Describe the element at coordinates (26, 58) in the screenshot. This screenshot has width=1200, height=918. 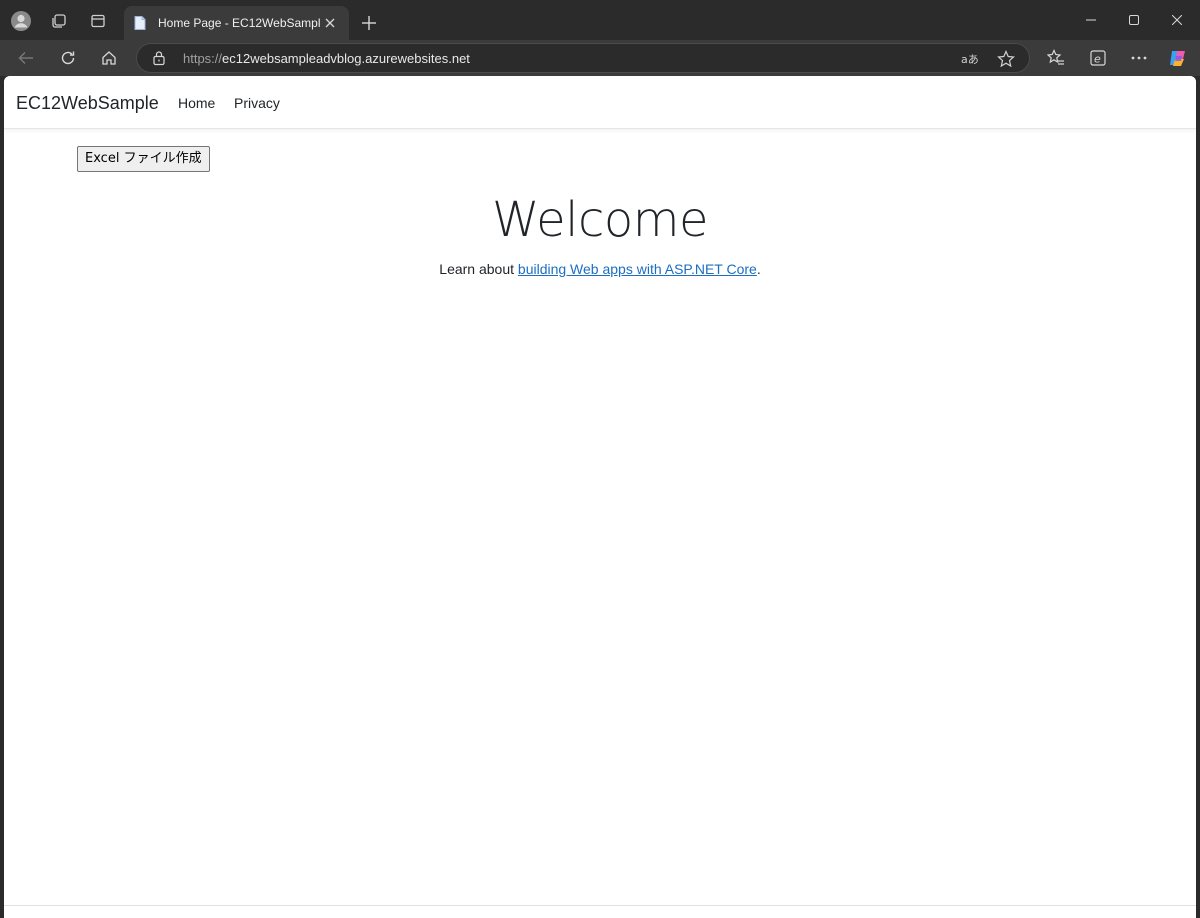
I see `back-arrow-icon` at that location.